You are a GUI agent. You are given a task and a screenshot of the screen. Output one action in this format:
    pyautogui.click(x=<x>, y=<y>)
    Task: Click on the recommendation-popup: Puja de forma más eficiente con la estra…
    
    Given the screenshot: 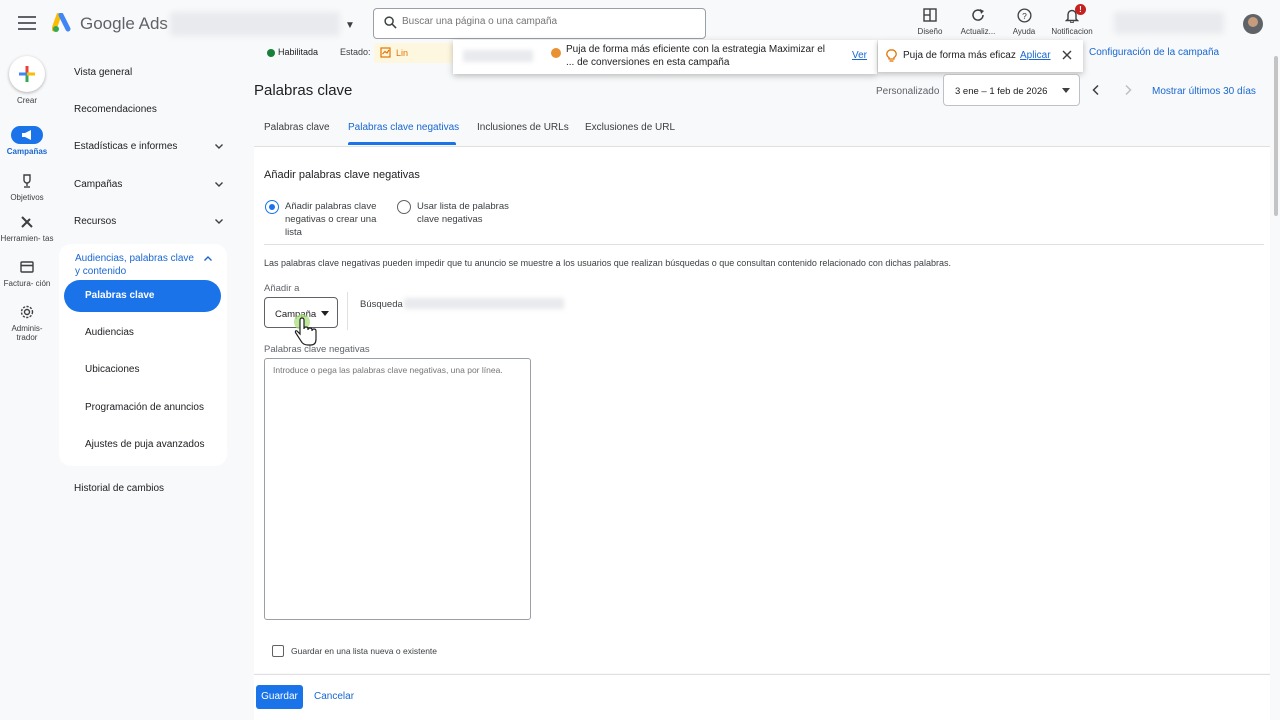 What is the action you would take?
    pyautogui.click(x=665, y=57)
    